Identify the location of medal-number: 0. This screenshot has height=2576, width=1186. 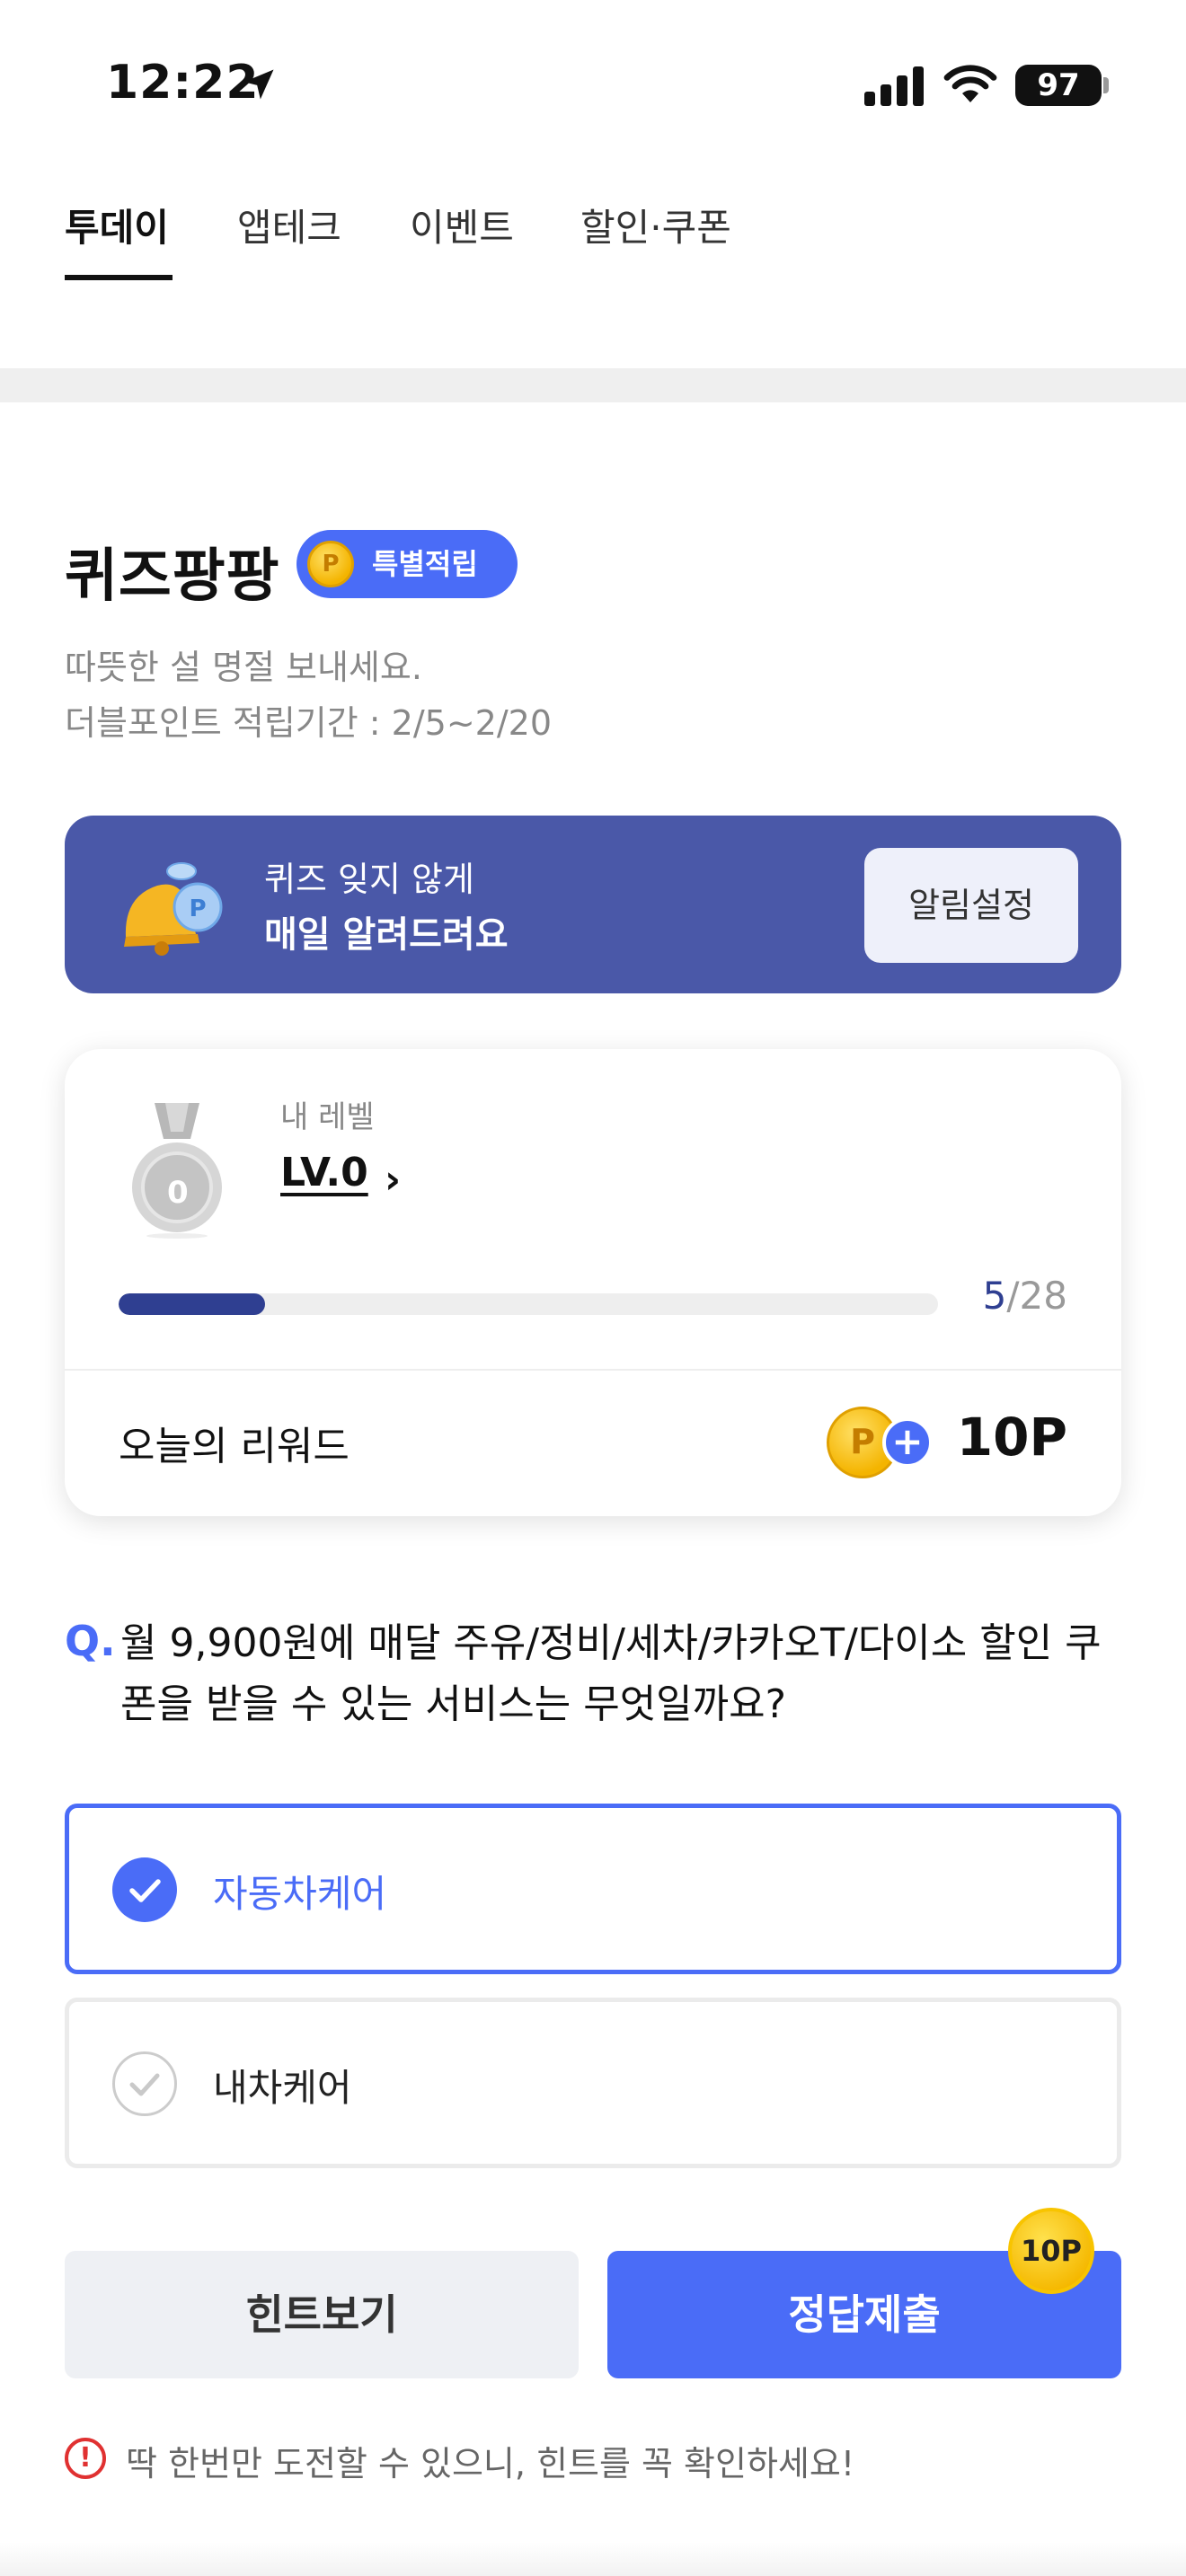
(178, 1193).